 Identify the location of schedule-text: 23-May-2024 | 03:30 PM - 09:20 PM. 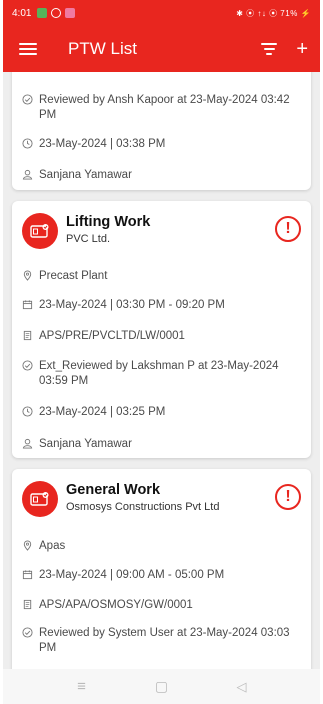
(132, 305).